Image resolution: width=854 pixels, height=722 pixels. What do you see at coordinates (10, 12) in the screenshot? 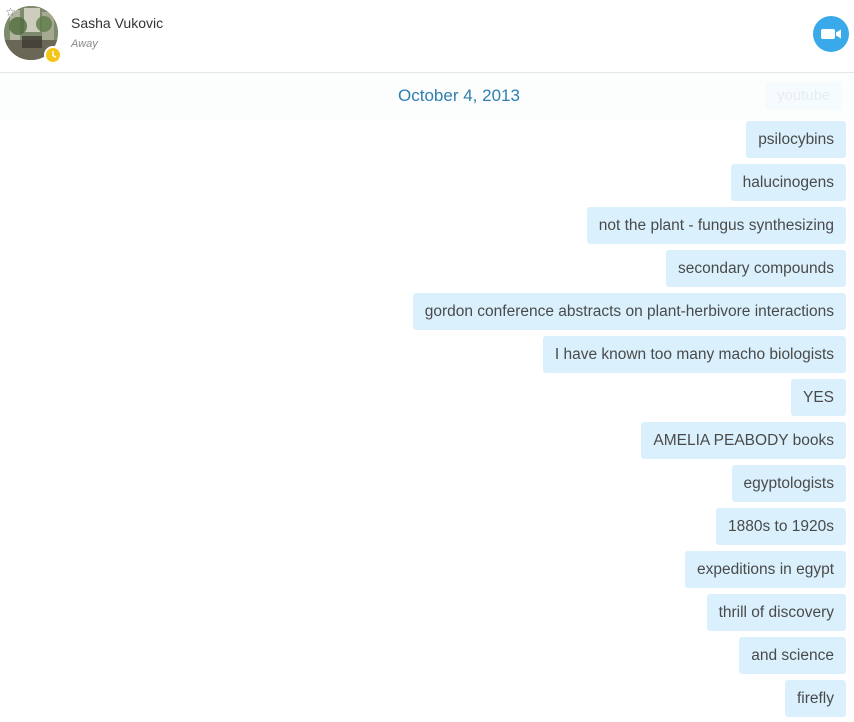
I see `favorite-star-icon: ☆` at bounding box center [10, 12].